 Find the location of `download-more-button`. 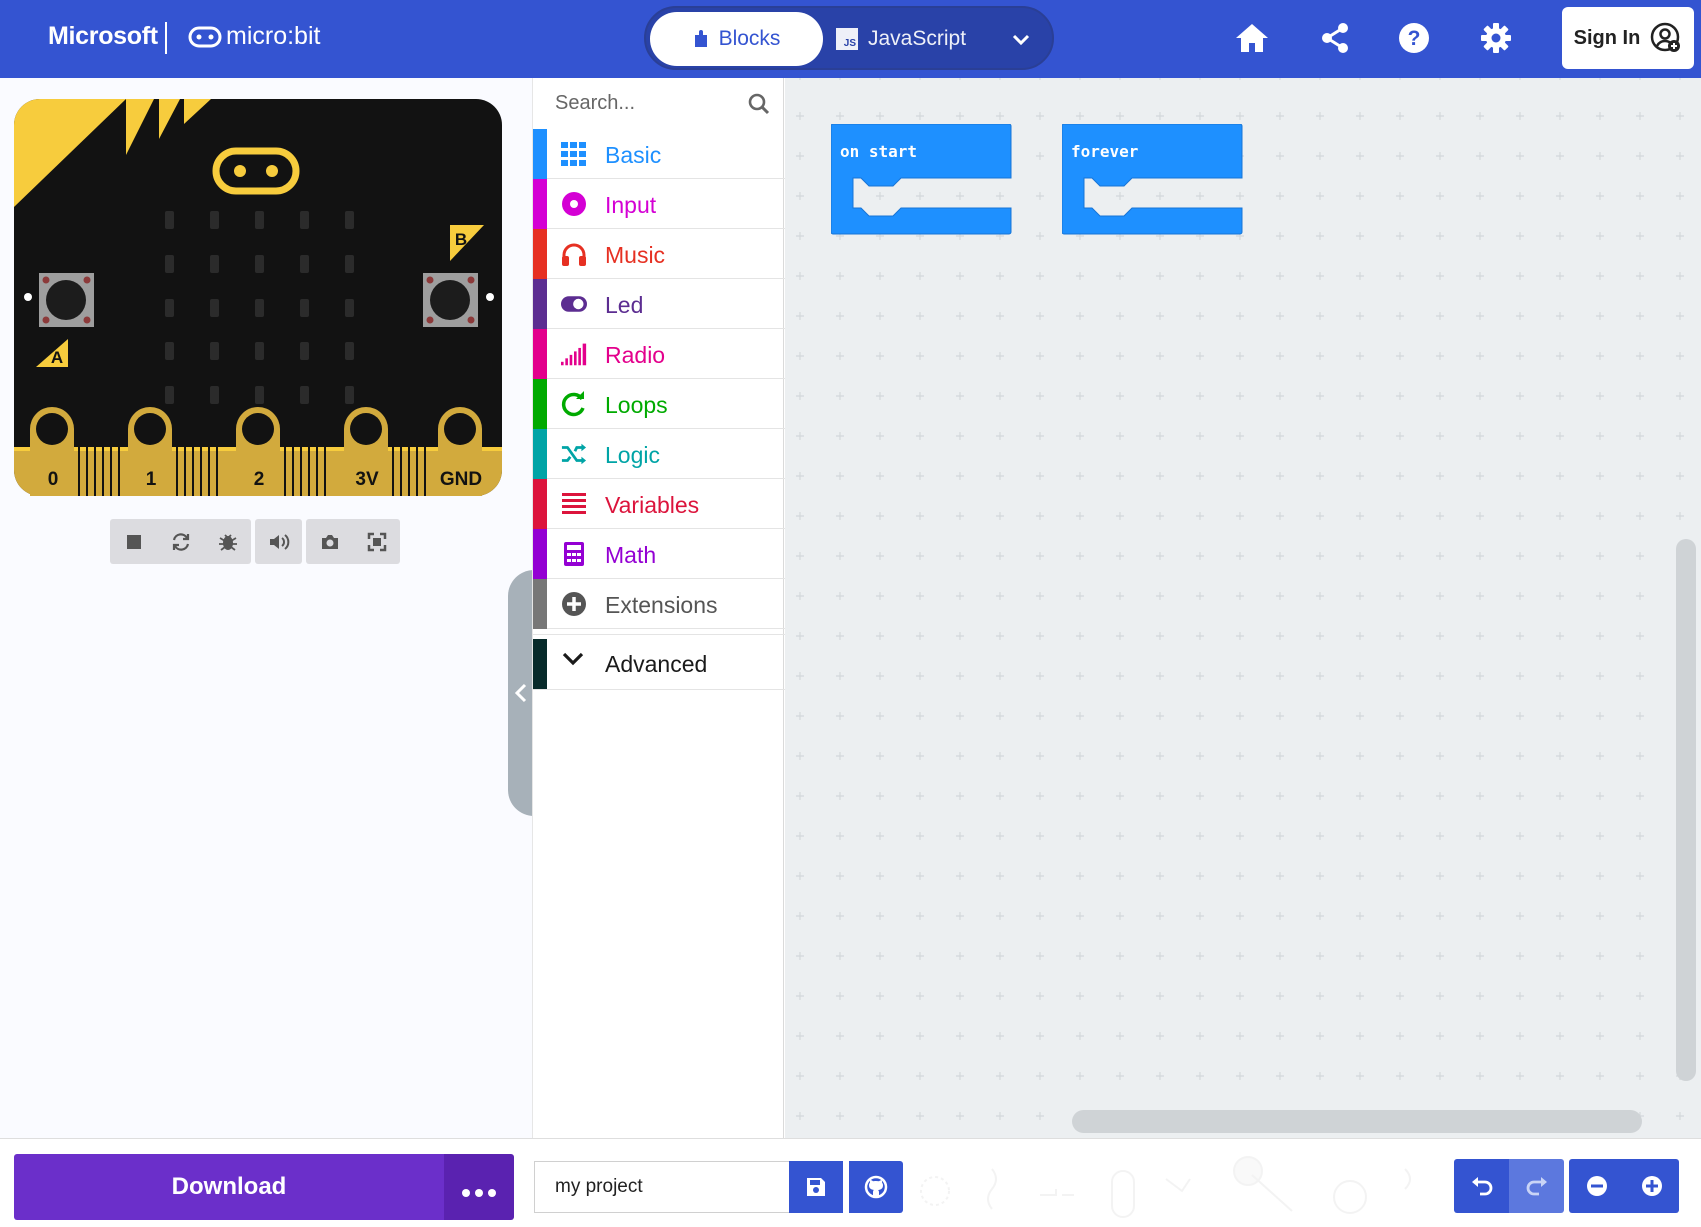

download-more-button is located at coordinates (479, 1187).